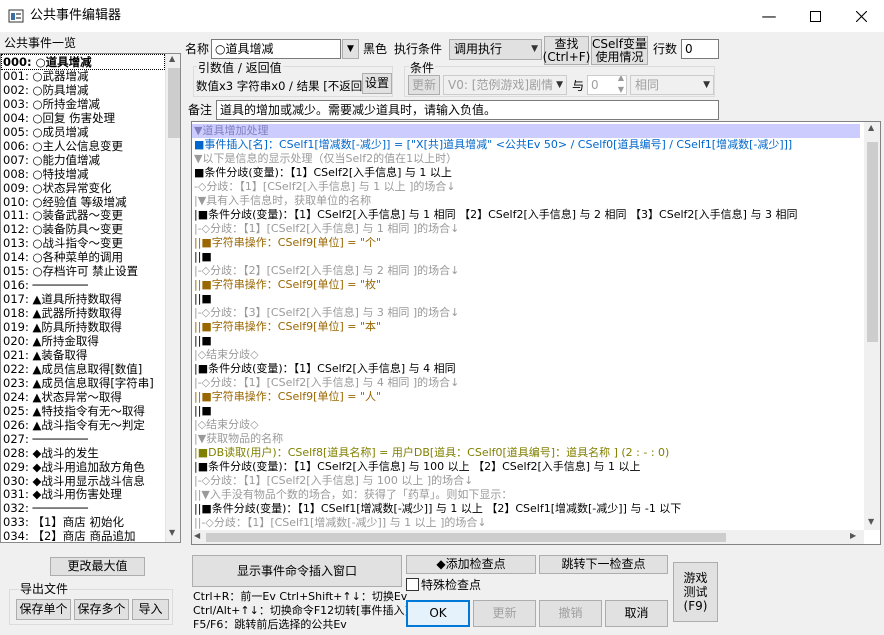  I want to click on condition-value-field: 0 ▲ ▼, so click(607, 85).